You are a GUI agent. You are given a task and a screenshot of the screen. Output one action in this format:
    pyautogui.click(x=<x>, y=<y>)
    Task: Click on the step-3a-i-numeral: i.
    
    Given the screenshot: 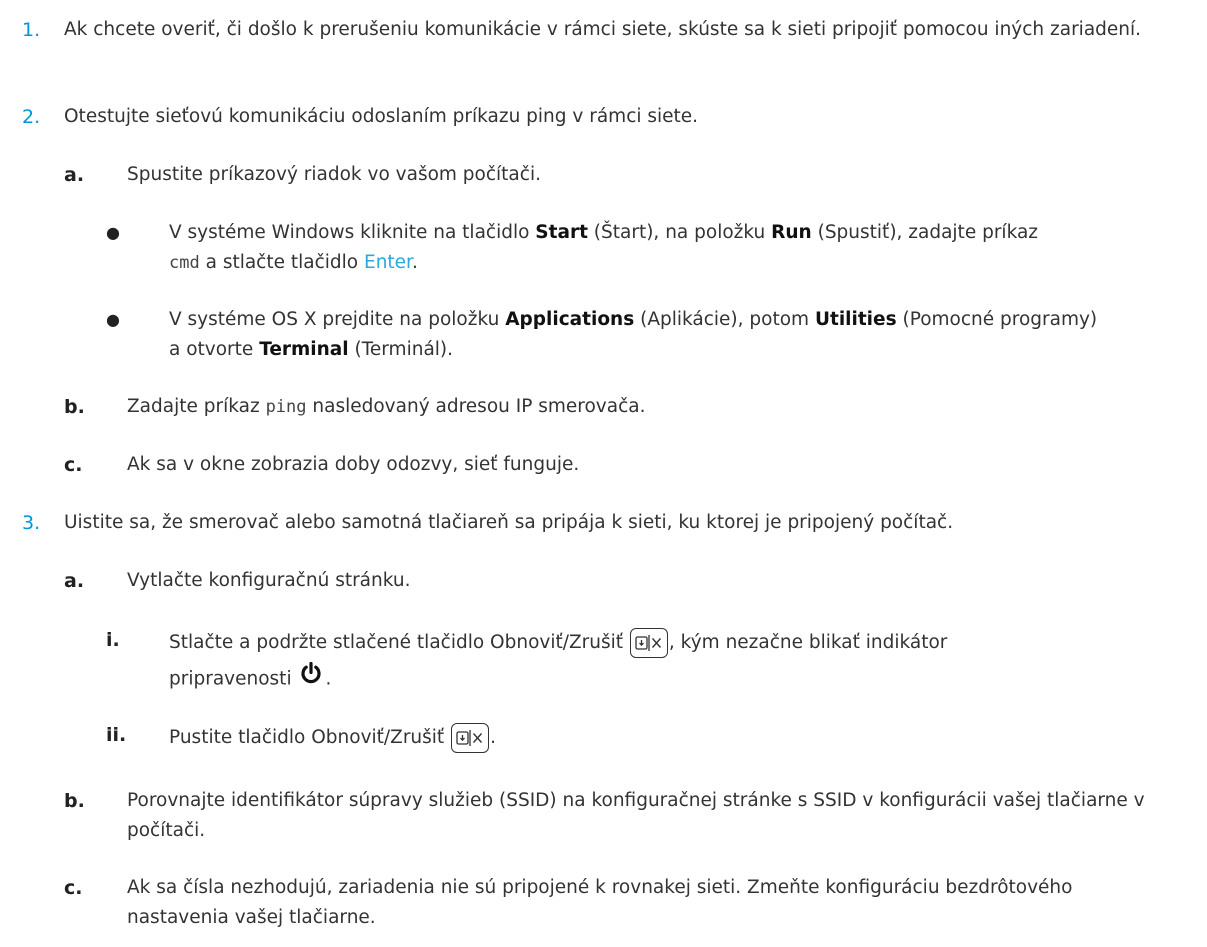 What is the action you would take?
    pyautogui.click(x=113, y=640)
    